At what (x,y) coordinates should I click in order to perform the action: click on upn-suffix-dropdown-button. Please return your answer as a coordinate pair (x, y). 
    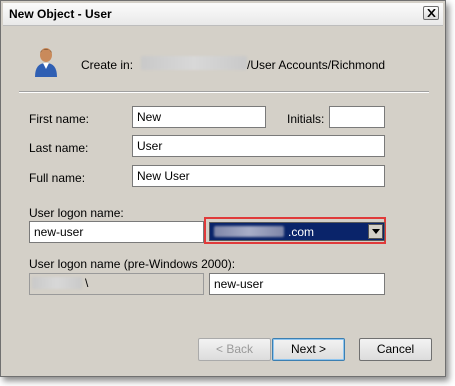
    Looking at the image, I should click on (375, 231).